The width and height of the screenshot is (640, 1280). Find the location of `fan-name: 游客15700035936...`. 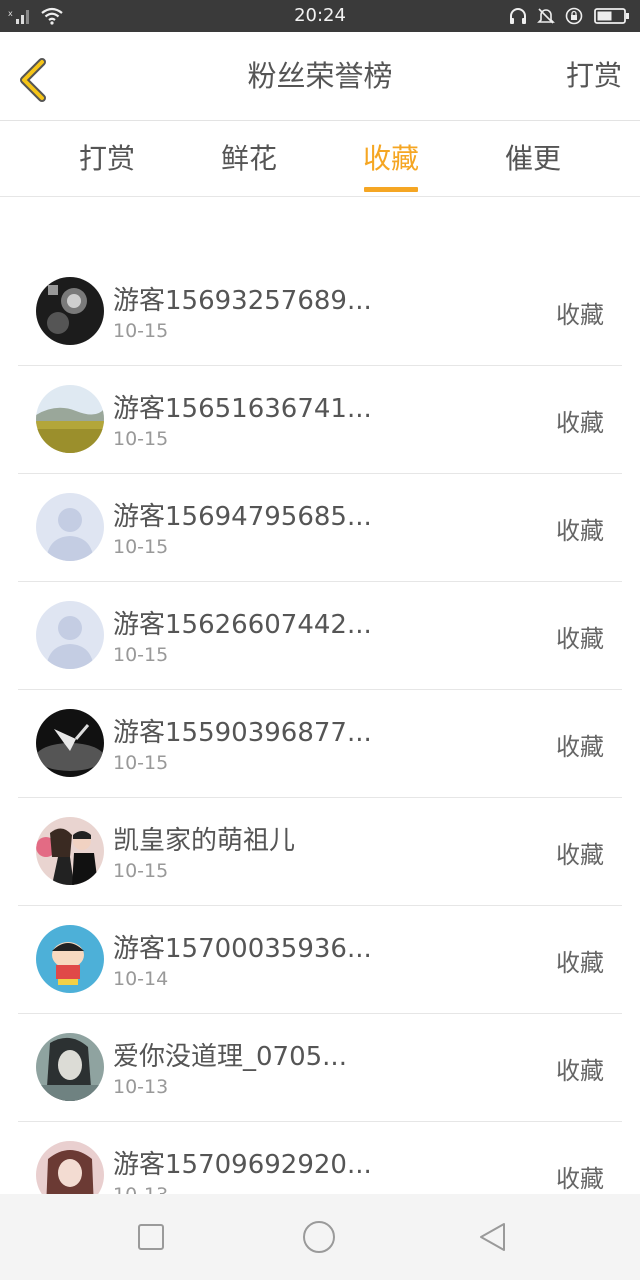

fan-name: 游客15700035936... is located at coordinates (242, 949).